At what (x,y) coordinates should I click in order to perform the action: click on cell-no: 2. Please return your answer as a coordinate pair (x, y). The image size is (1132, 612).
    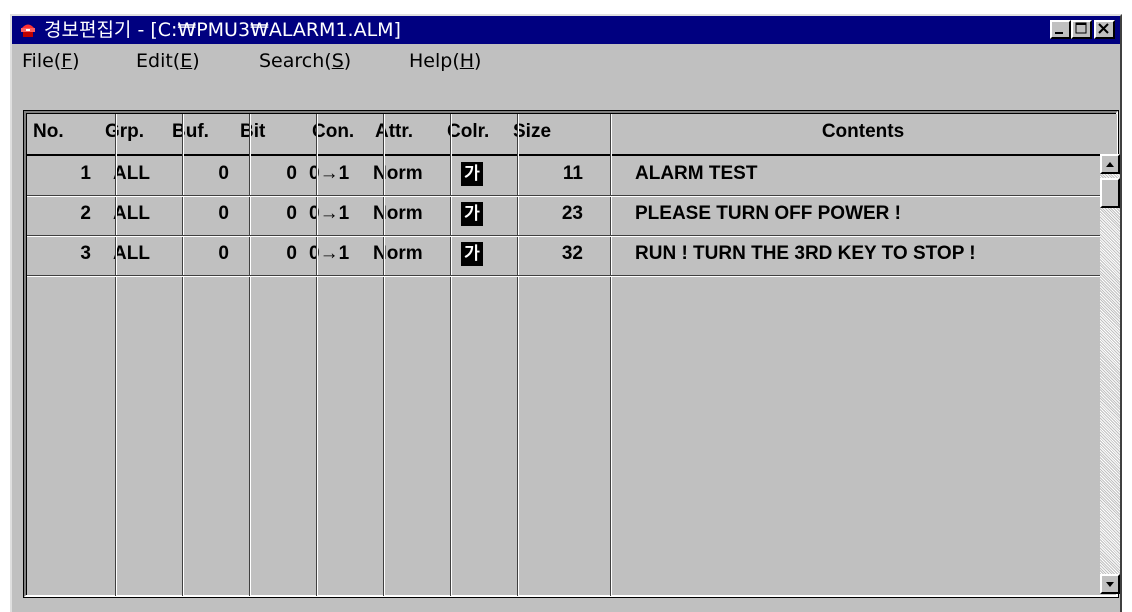
    Looking at the image, I should click on (59, 214).